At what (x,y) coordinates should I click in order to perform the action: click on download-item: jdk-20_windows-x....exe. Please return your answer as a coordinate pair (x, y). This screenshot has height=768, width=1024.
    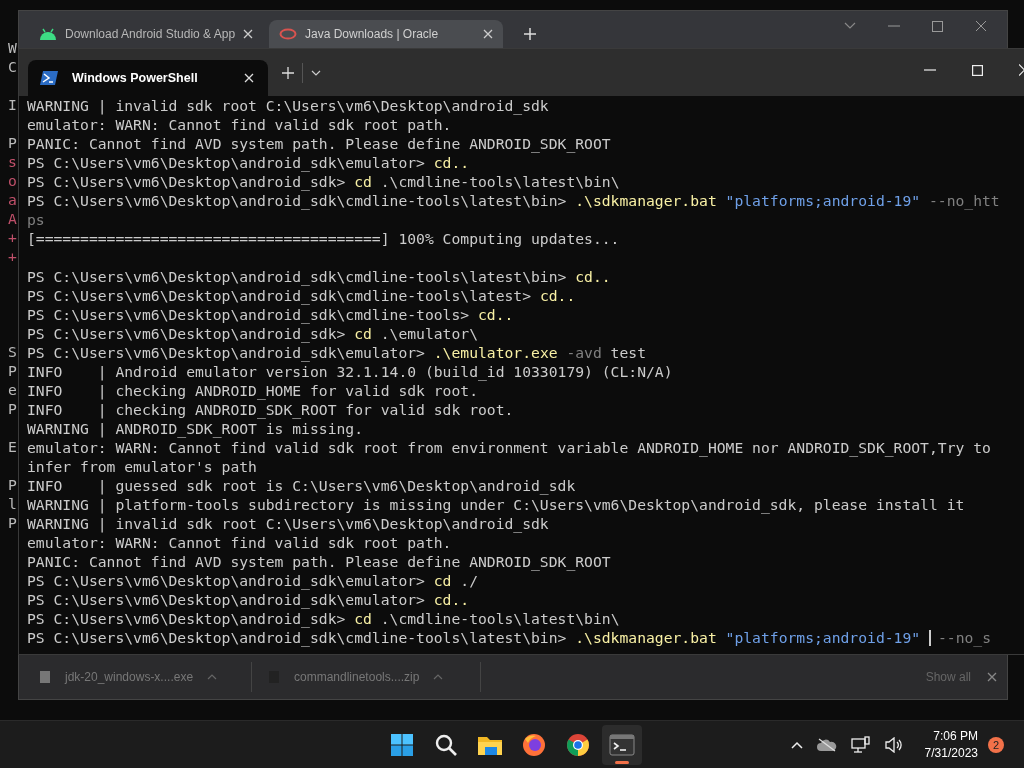
    Looking at the image, I should click on (145, 677).